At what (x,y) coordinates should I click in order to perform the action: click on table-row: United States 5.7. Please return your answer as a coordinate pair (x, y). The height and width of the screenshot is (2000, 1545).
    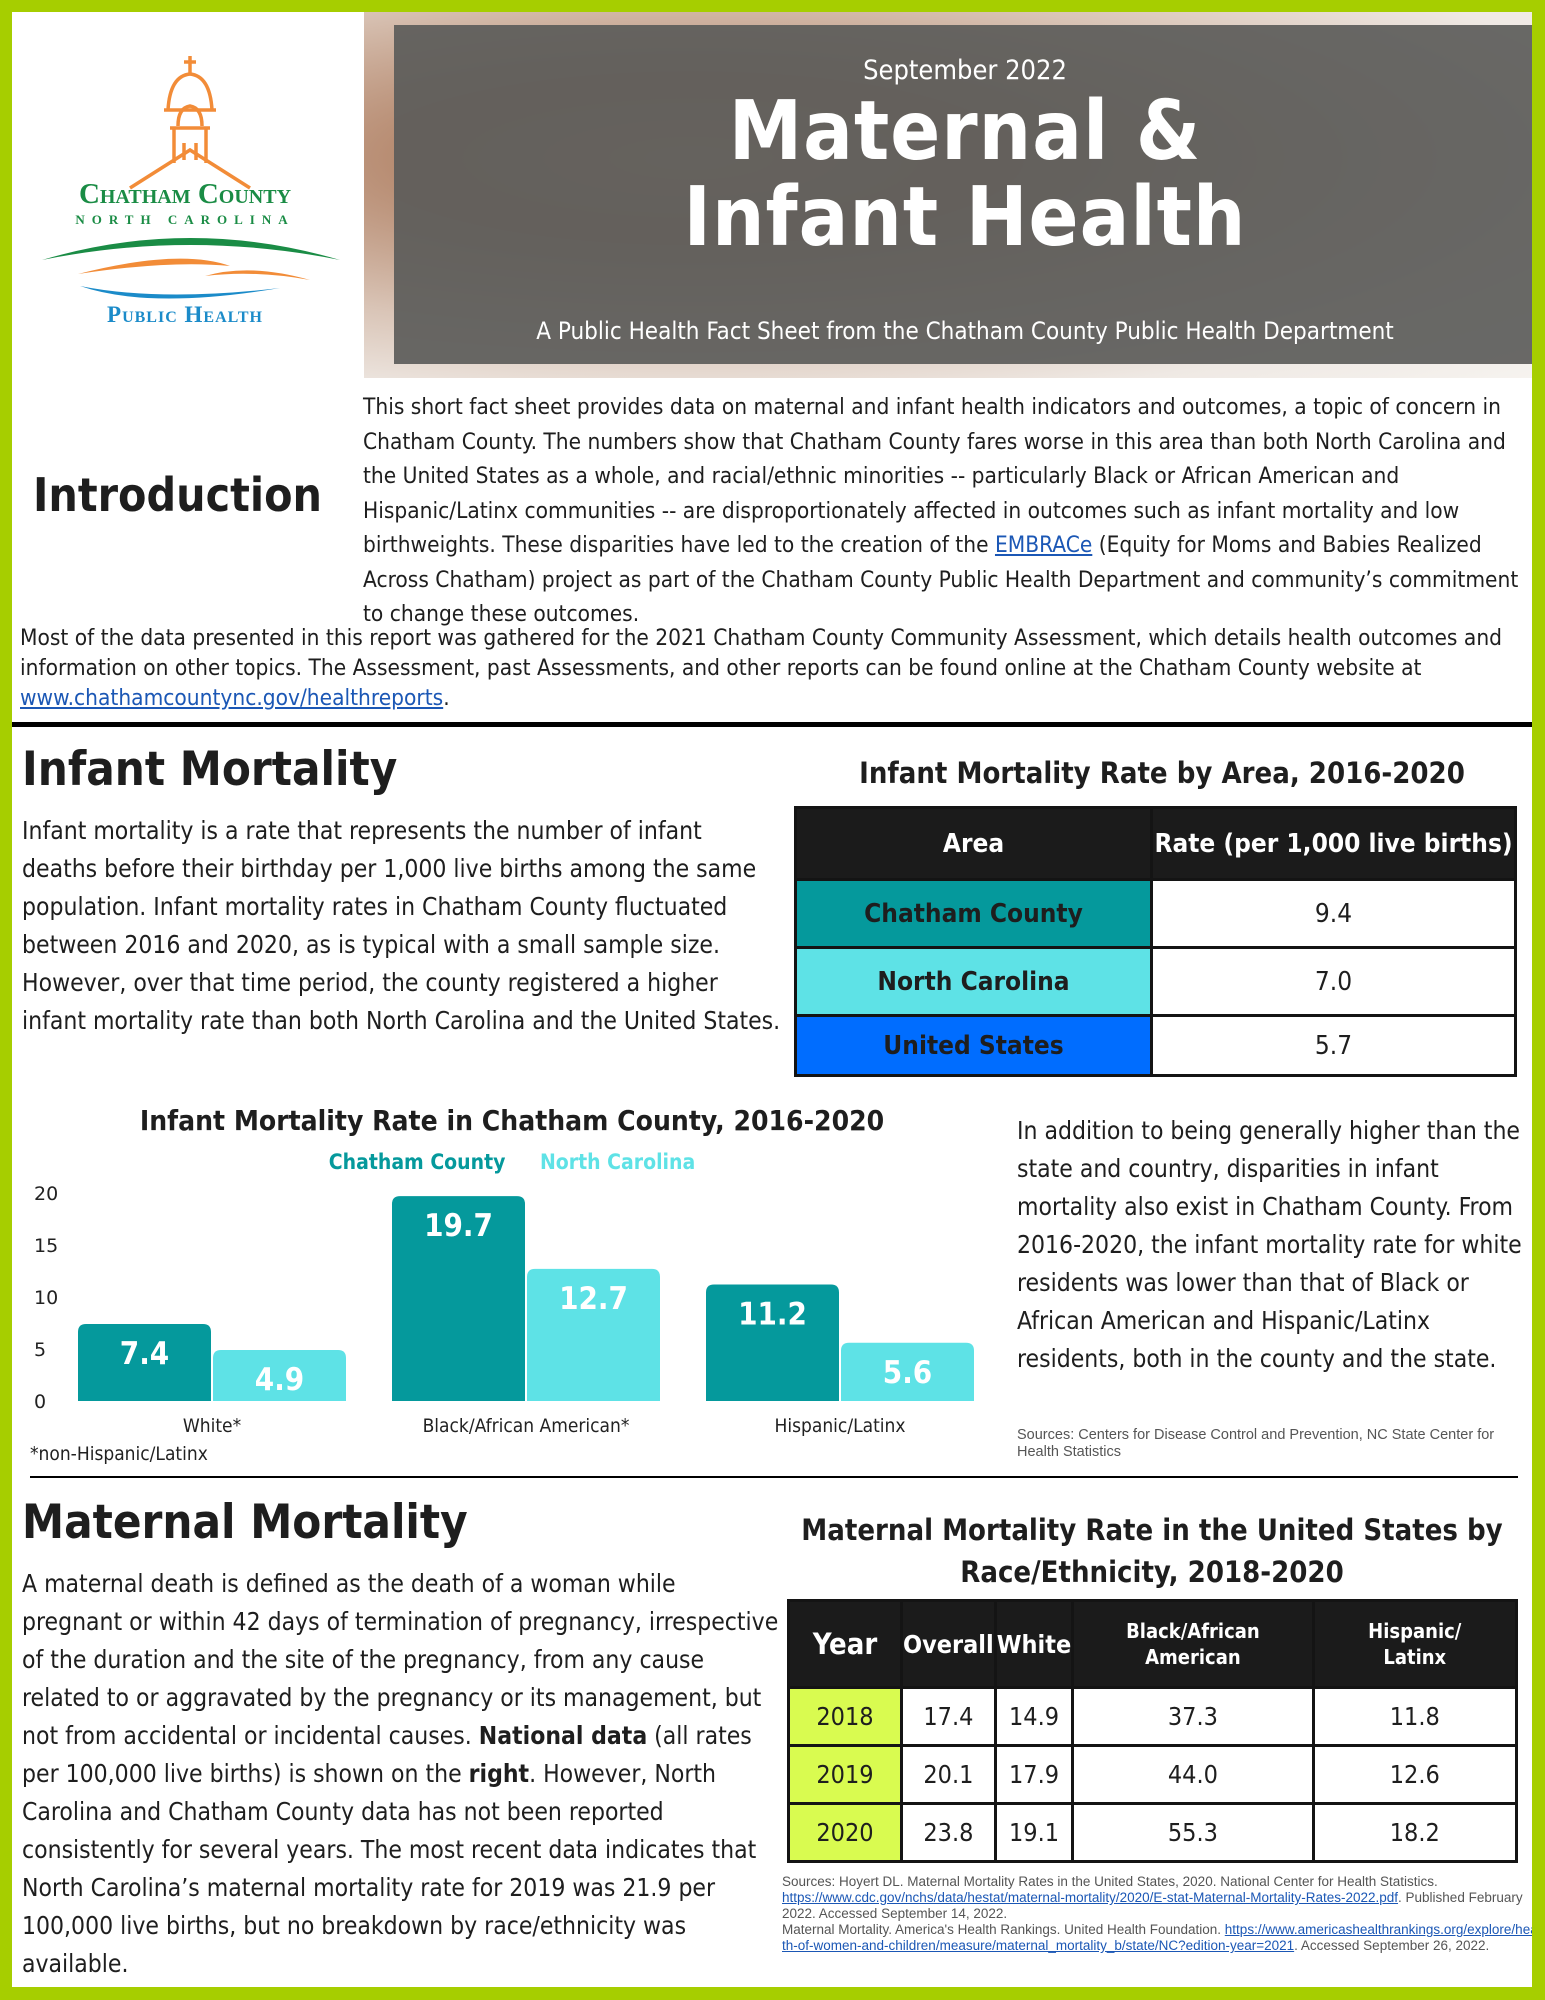
    Looking at the image, I should click on (1155, 1045).